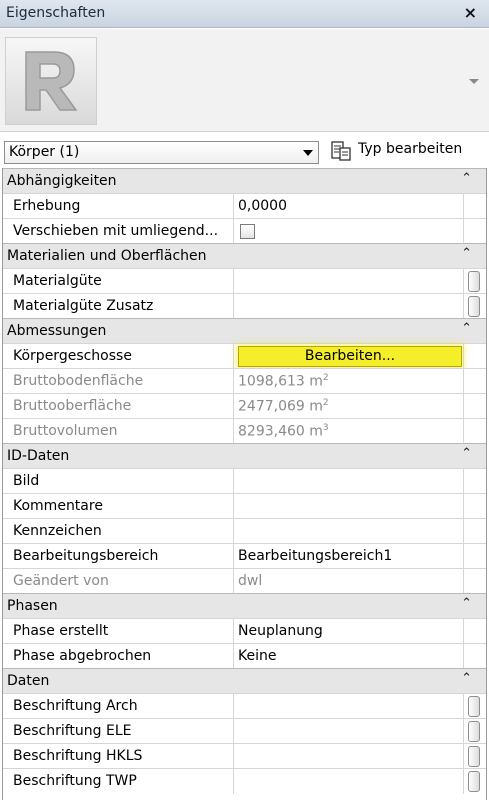 The image size is (489, 800). What do you see at coordinates (51, 81) in the screenshot?
I see `revit-logo-icon` at bounding box center [51, 81].